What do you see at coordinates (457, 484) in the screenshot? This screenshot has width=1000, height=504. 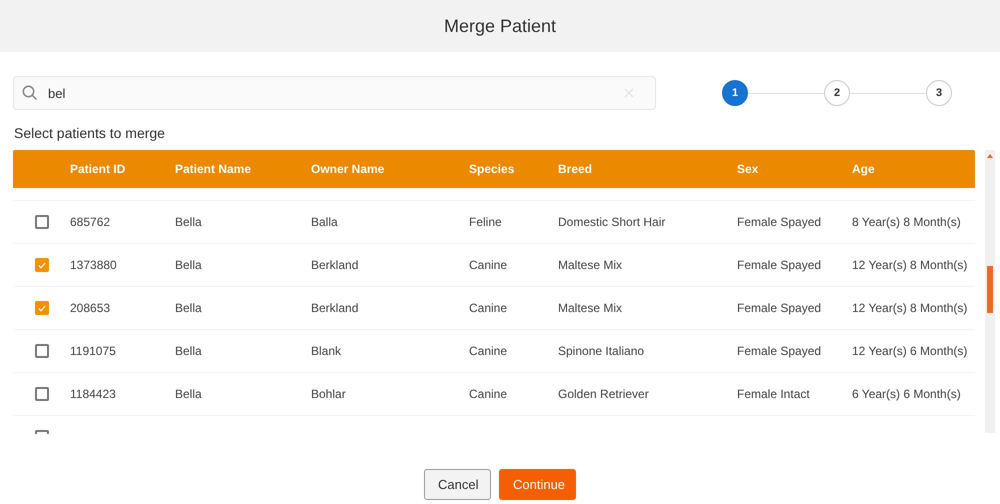 I see `cancel-button: Cancel` at bounding box center [457, 484].